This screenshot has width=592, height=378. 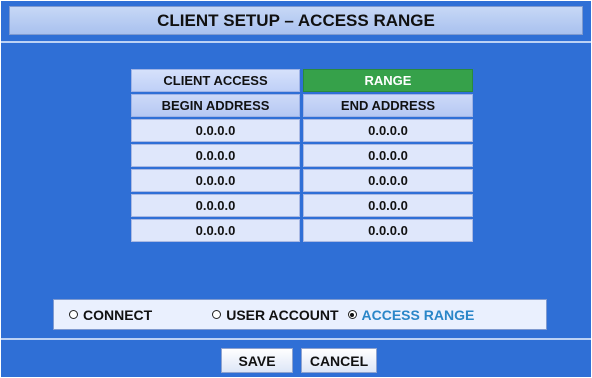 I want to click on begin-address-field-3: 0.0.0.0, so click(x=215, y=180).